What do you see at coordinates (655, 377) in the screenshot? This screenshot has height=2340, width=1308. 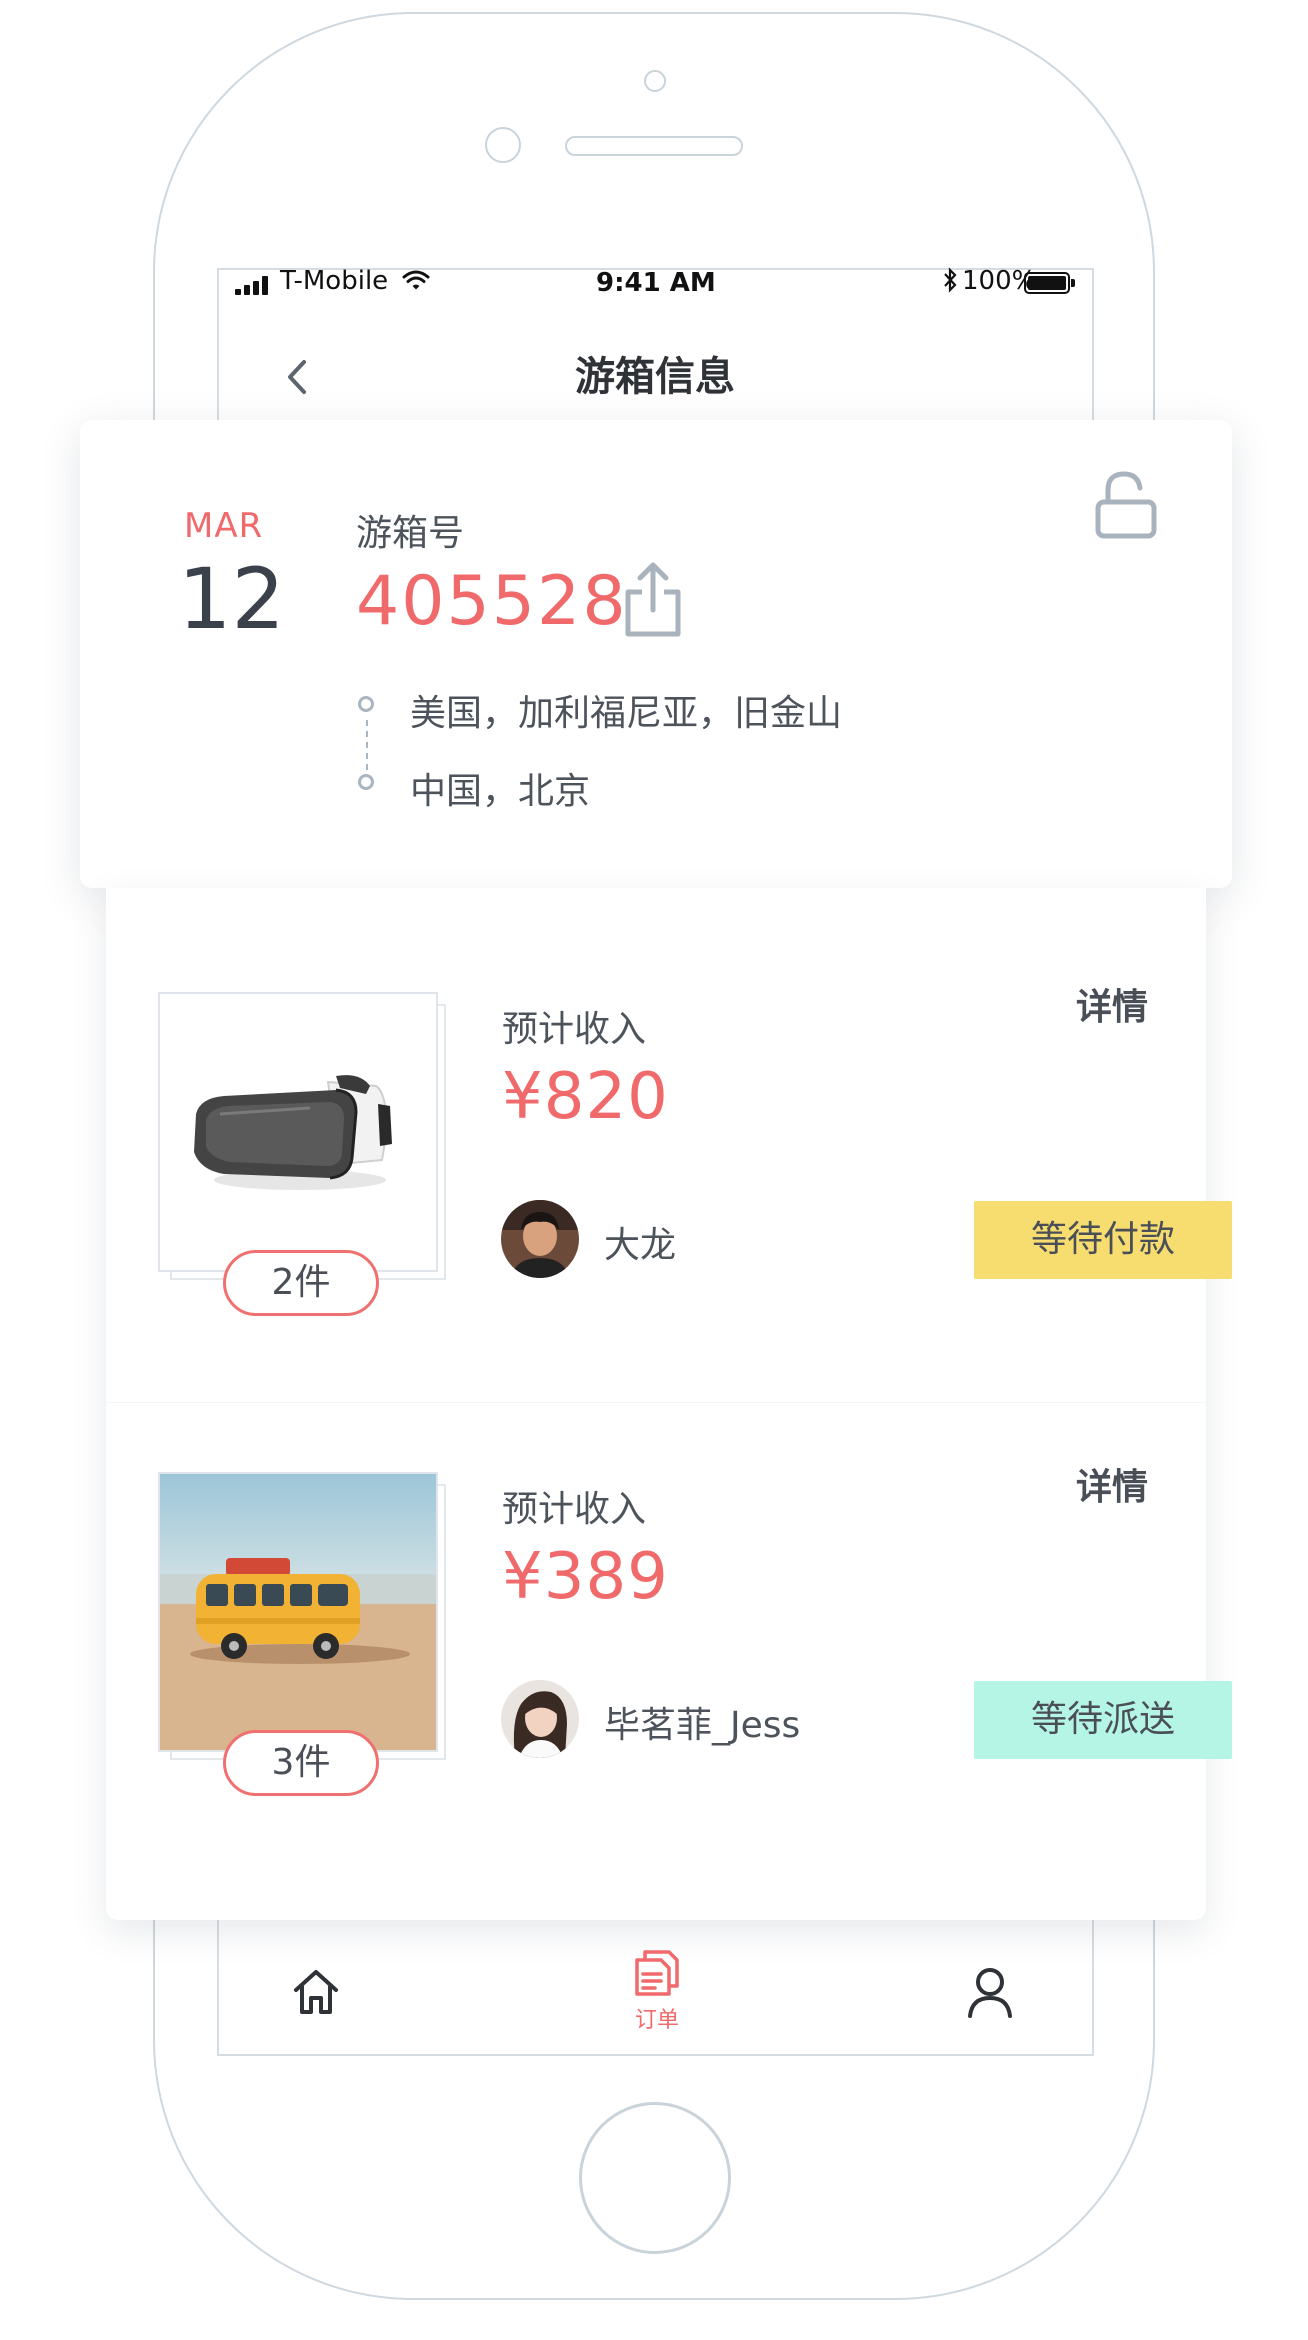 I see `page-title: 游箱信息` at bounding box center [655, 377].